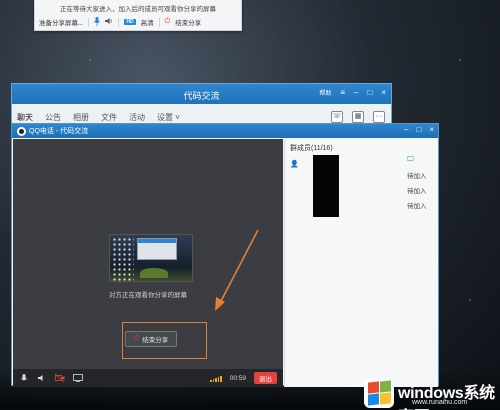 Image resolution: width=500 pixels, height=410 pixels. I want to click on preview-desktop-icons, so click(123, 259).